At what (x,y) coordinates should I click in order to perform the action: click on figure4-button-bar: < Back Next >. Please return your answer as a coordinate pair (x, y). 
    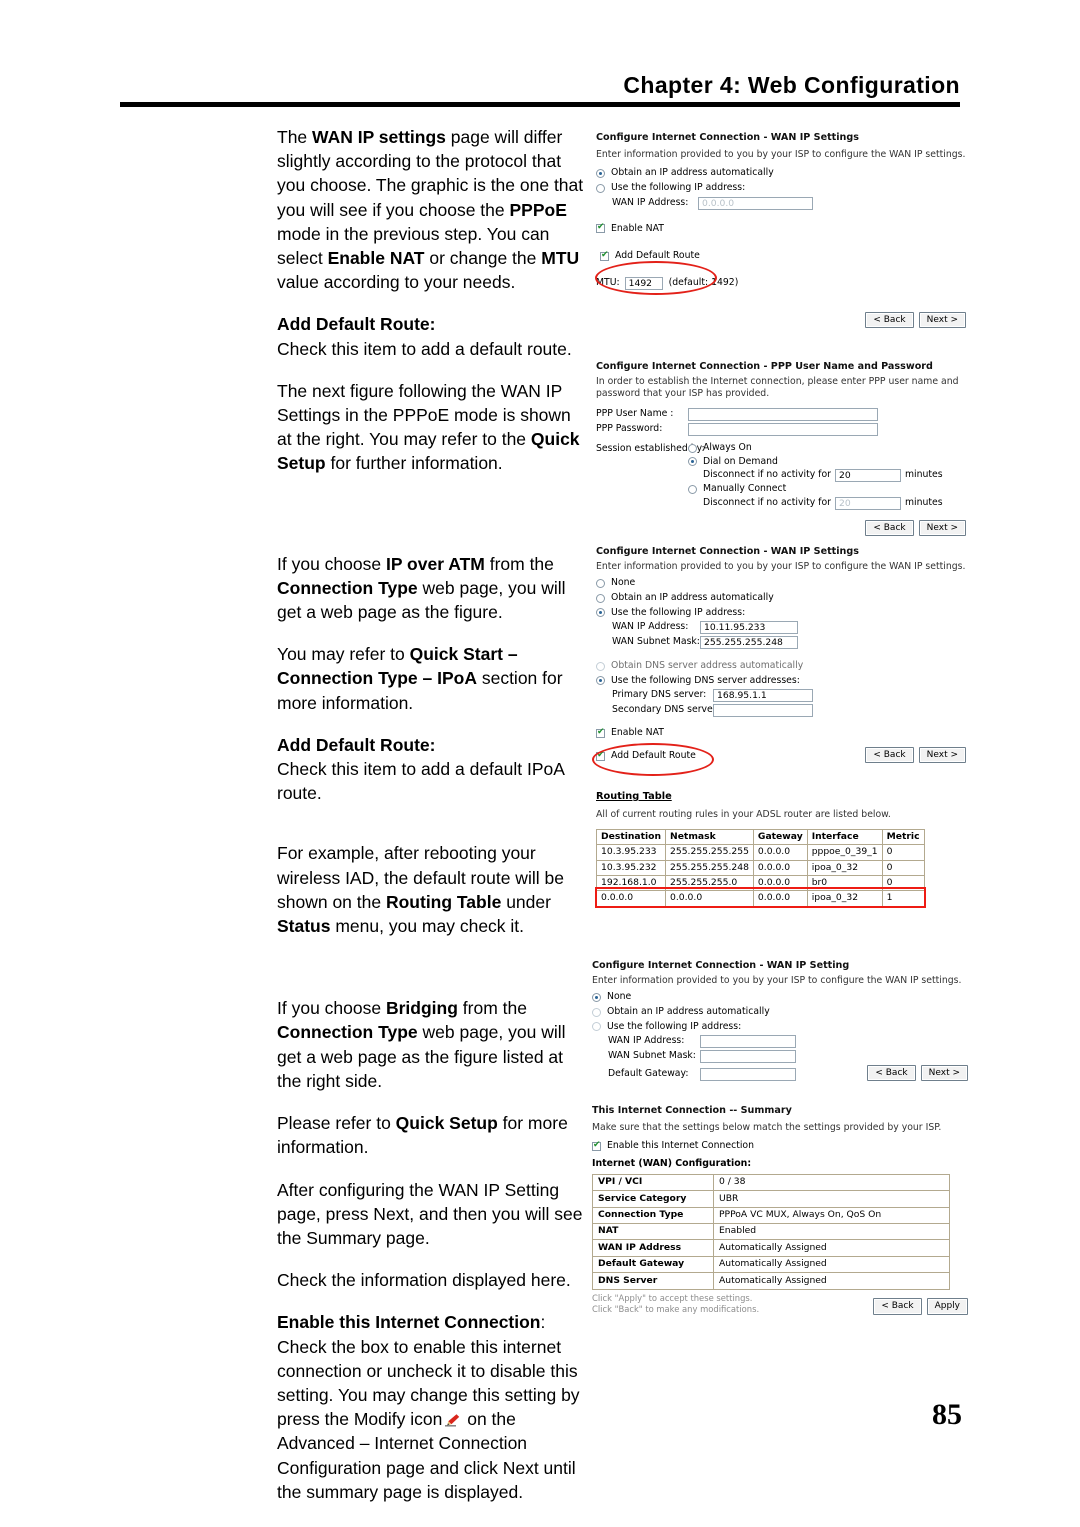
    Looking at the image, I should click on (917, 1073).